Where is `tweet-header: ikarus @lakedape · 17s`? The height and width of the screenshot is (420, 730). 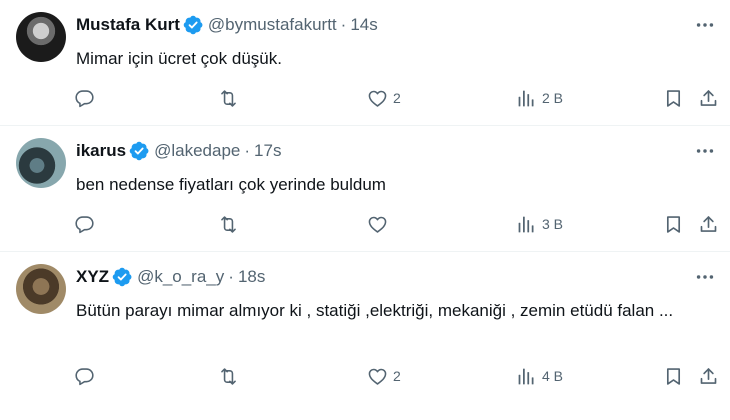
tweet-header: ikarus @lakedape · 17s is located at coordinates (178, 151).